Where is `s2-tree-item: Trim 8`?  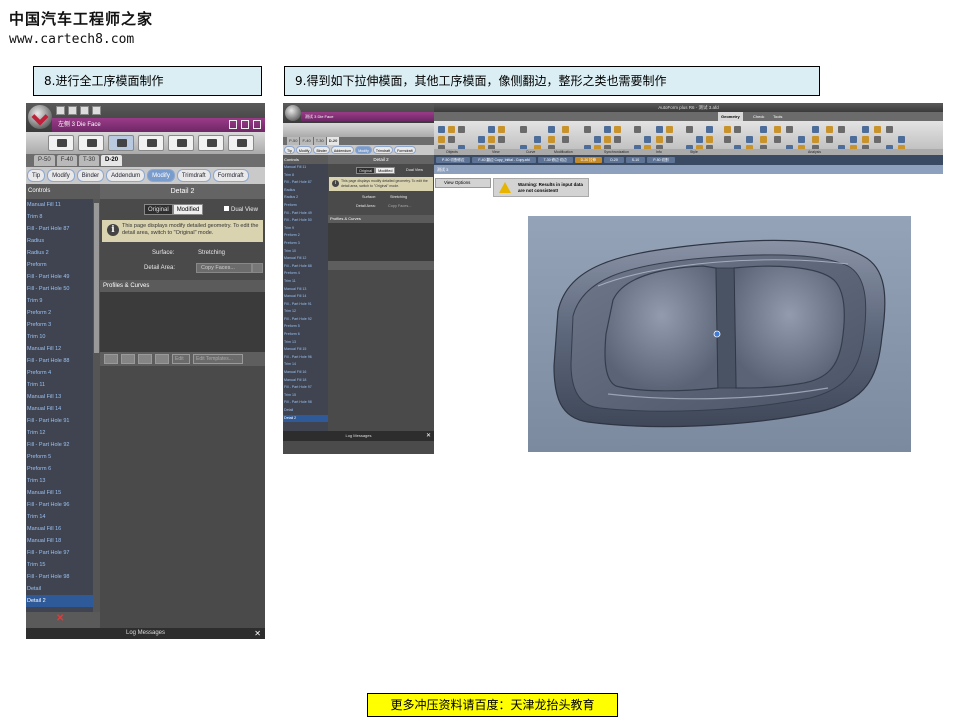 s2-tree-item: Trim 8 is located at coordinates (305, 176).